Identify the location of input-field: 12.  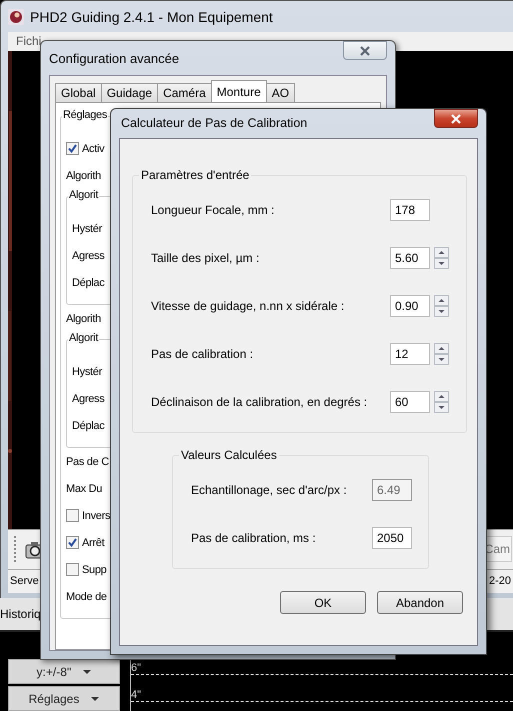
(410, 354).